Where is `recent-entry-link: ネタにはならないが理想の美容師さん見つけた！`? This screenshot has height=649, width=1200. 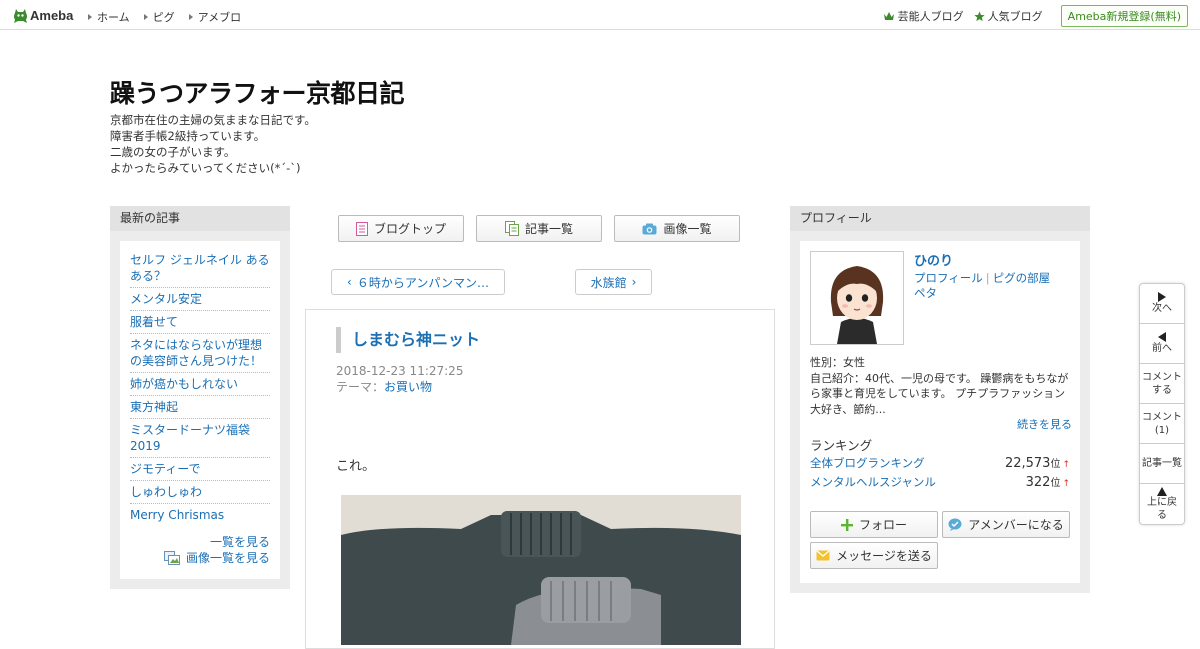 recent-entry-link: ネタにはならないが理想の美容師さん見つけた！ is located at coordinates (196, 353).